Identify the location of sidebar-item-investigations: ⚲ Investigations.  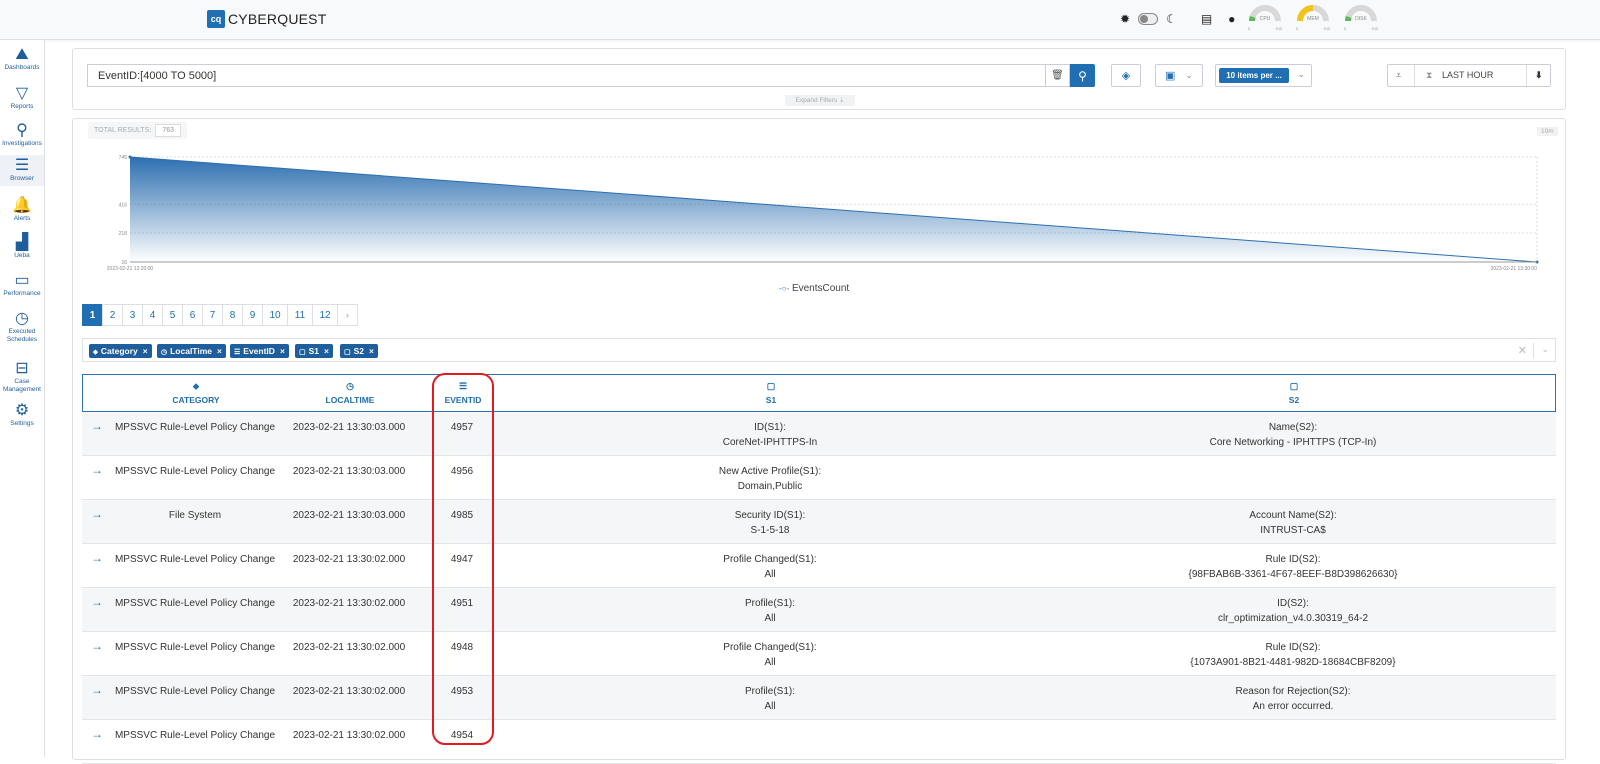
(22, 135).